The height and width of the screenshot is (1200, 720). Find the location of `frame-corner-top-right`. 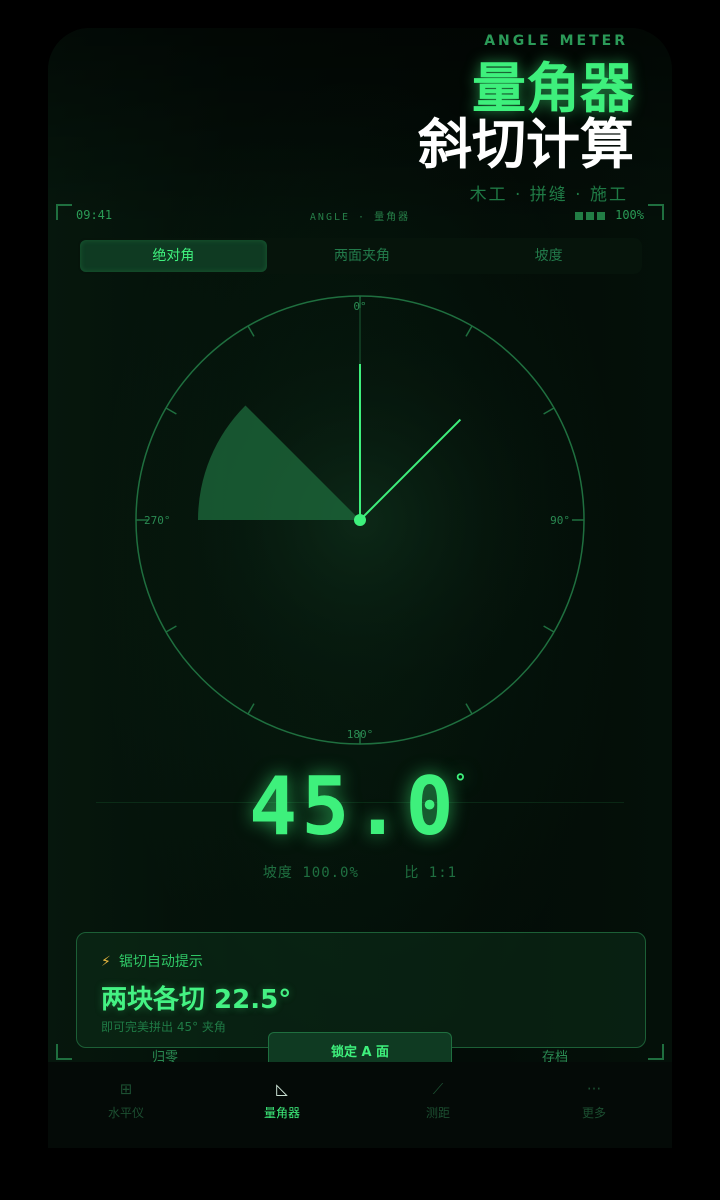

frame-corner-top-right is located at coordinates (656, 212).